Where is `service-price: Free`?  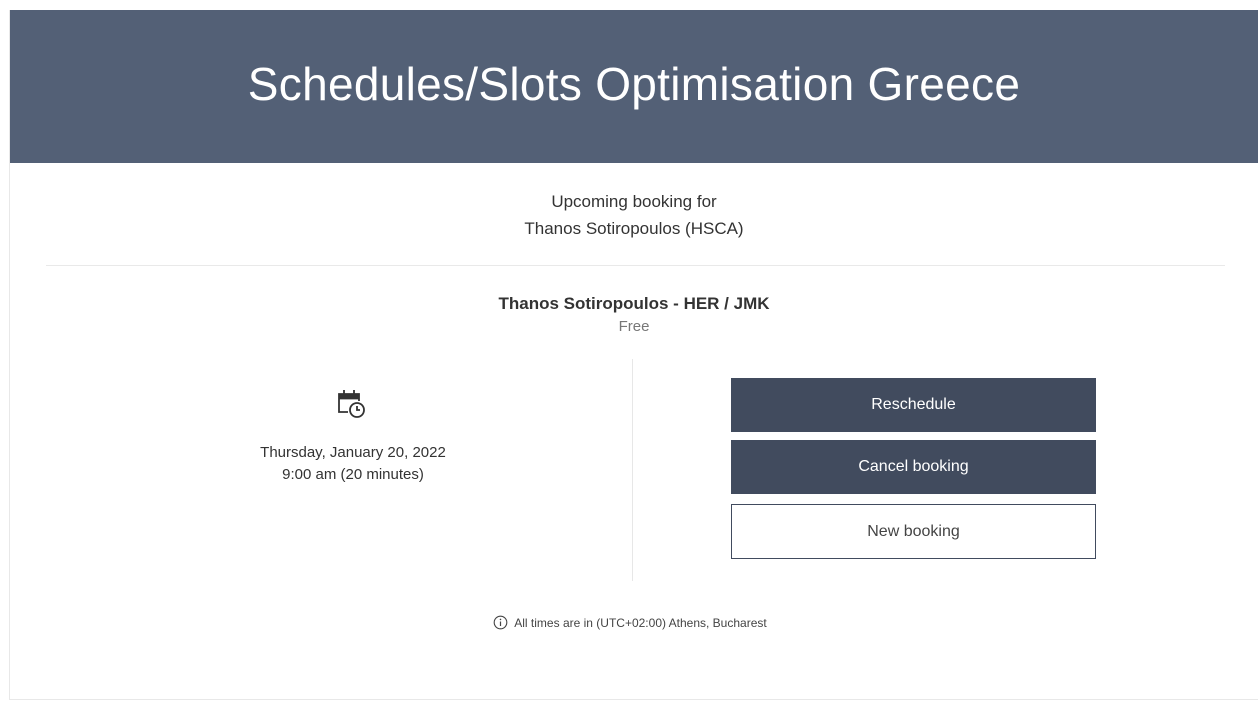
service-price: Free is located at coordinates (634, 326).